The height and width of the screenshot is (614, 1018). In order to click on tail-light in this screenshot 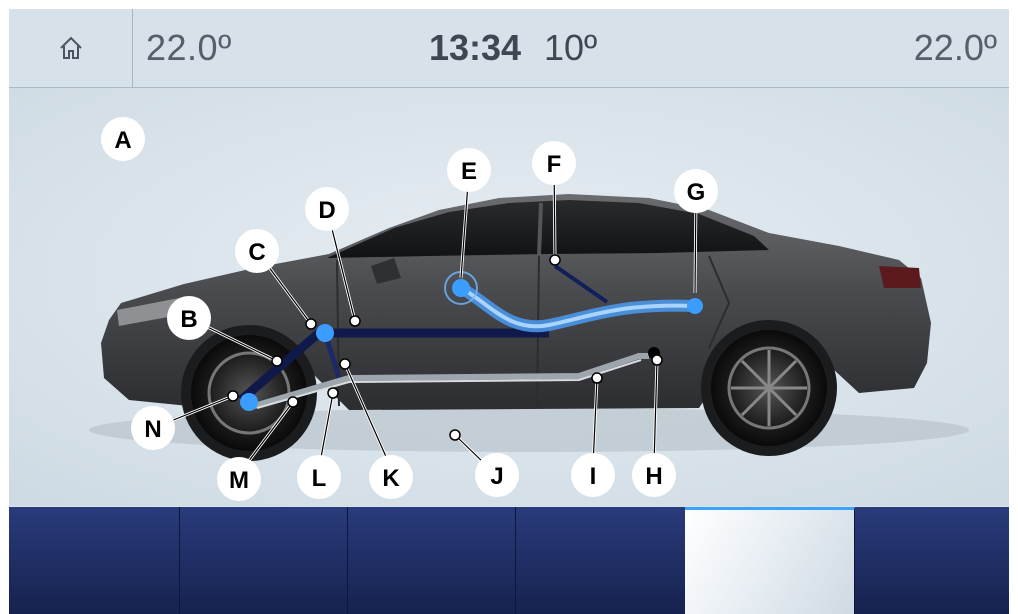, I will do `click(900, 277)`.